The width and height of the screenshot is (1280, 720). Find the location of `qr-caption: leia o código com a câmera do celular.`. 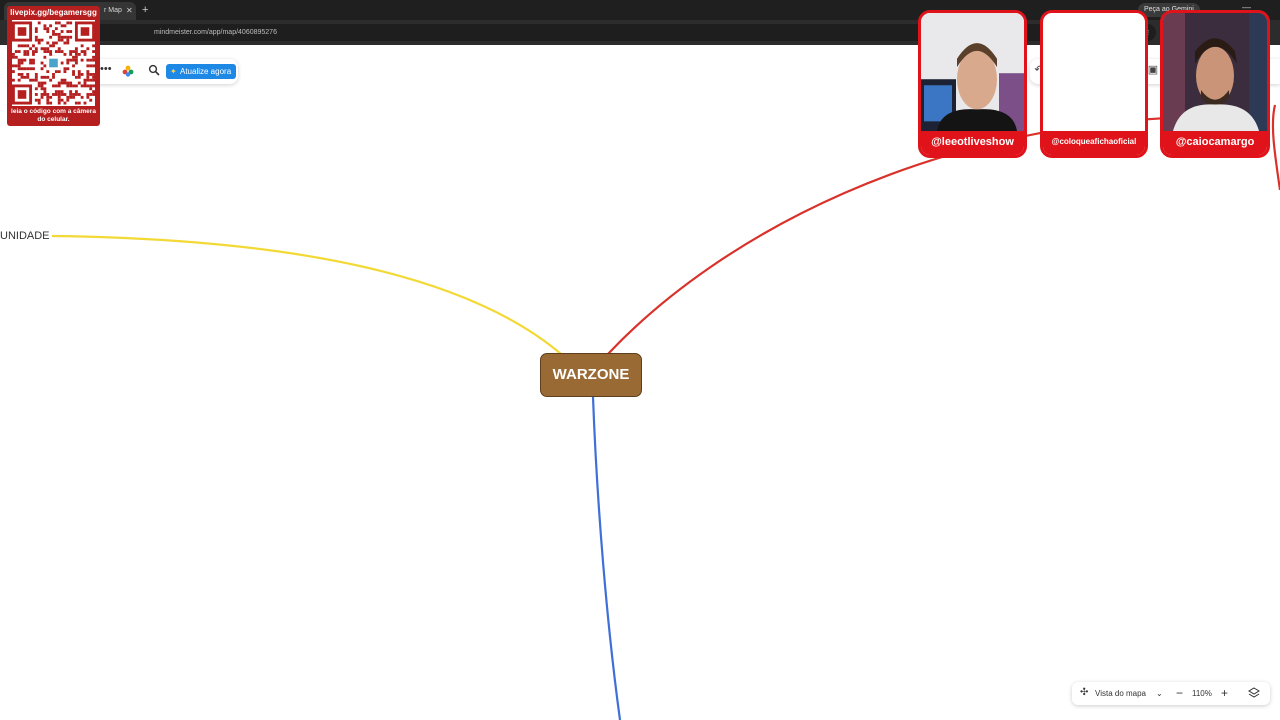

qr-caption: leia o código com a câmera do celular. is located at coordinates (53, 115).